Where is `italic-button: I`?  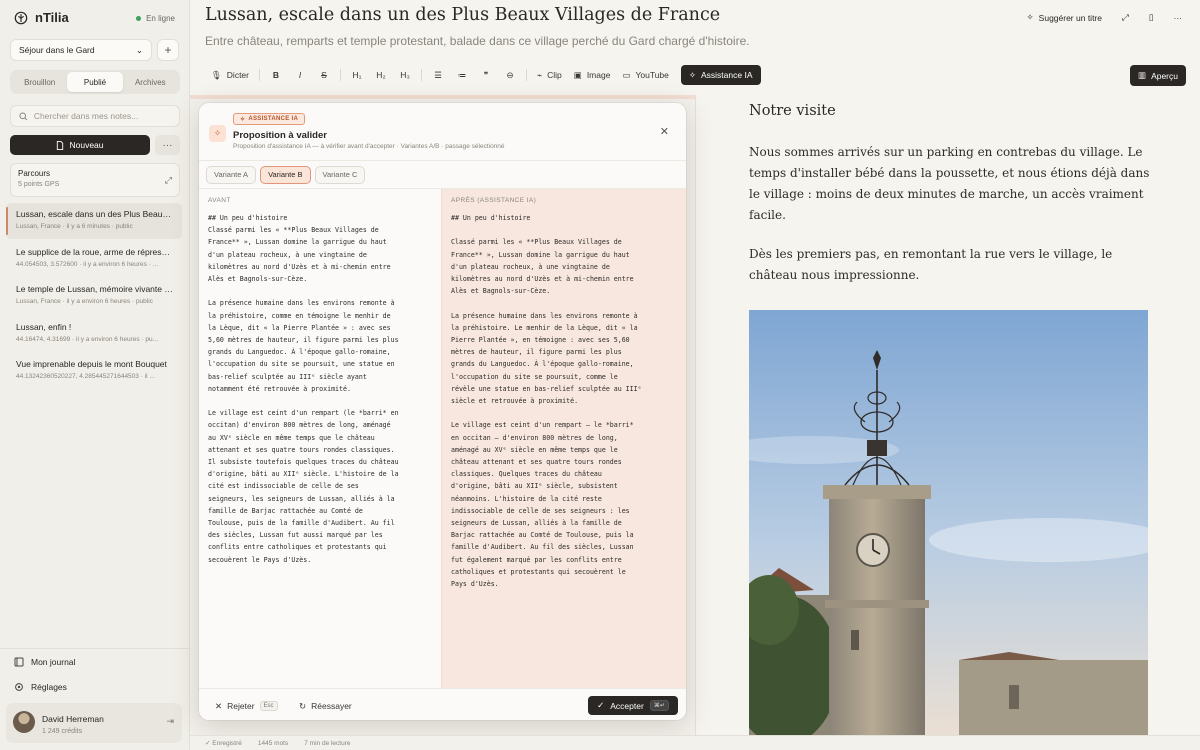 italic-button: I is located at coordinates (300, 75).